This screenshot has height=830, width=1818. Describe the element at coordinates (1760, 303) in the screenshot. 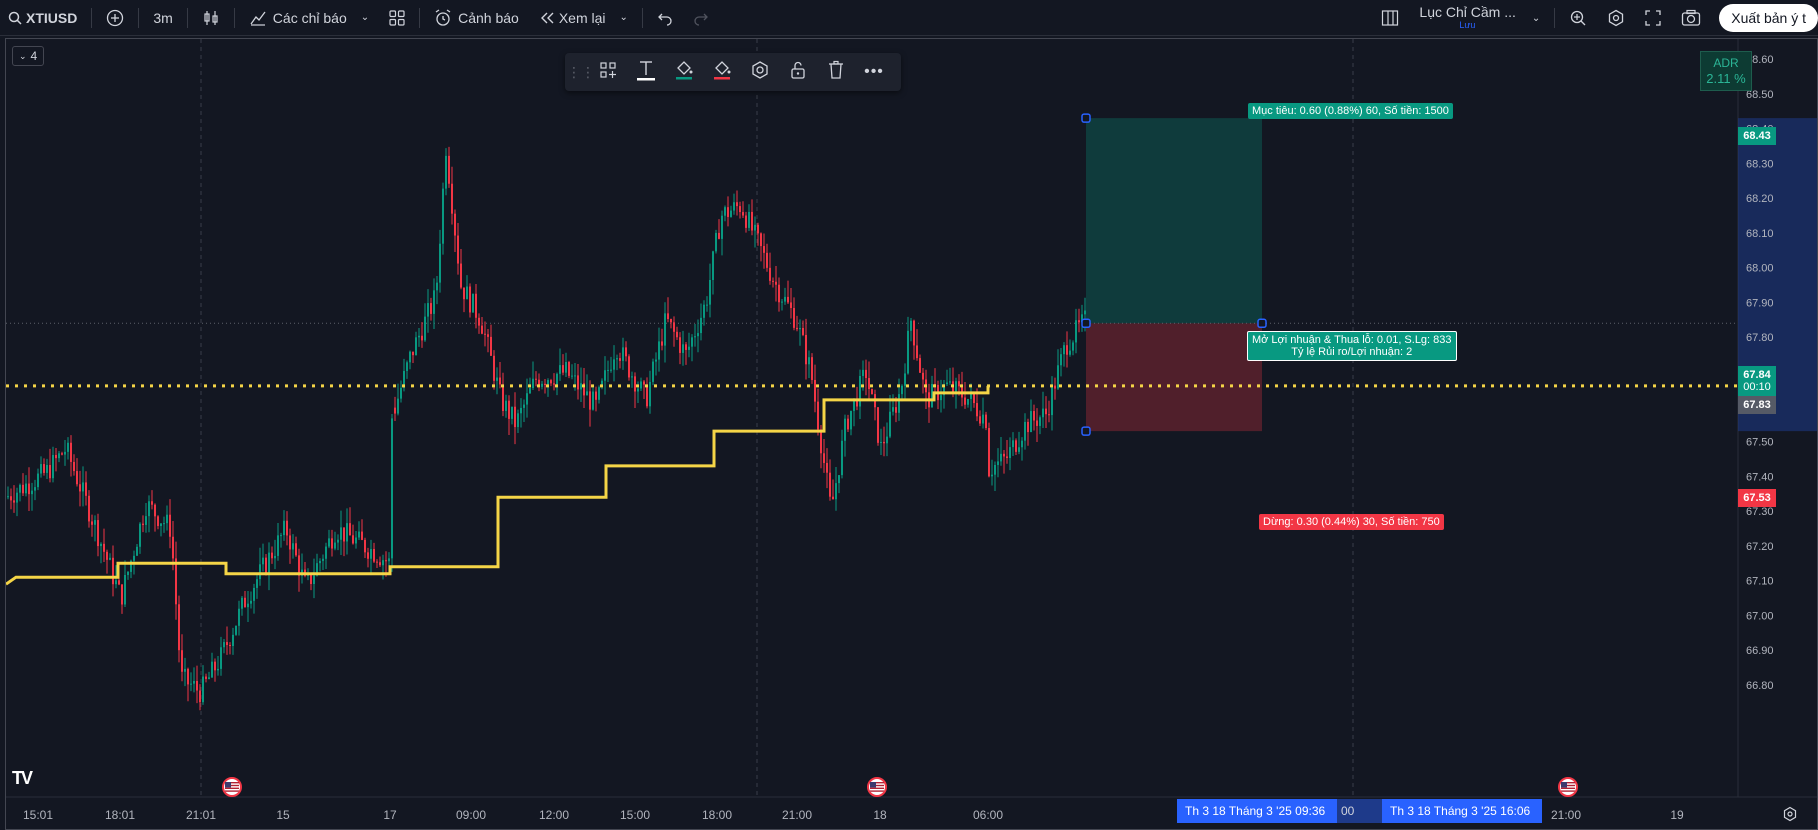

I see `price-tick-label: 67.90` at that location.